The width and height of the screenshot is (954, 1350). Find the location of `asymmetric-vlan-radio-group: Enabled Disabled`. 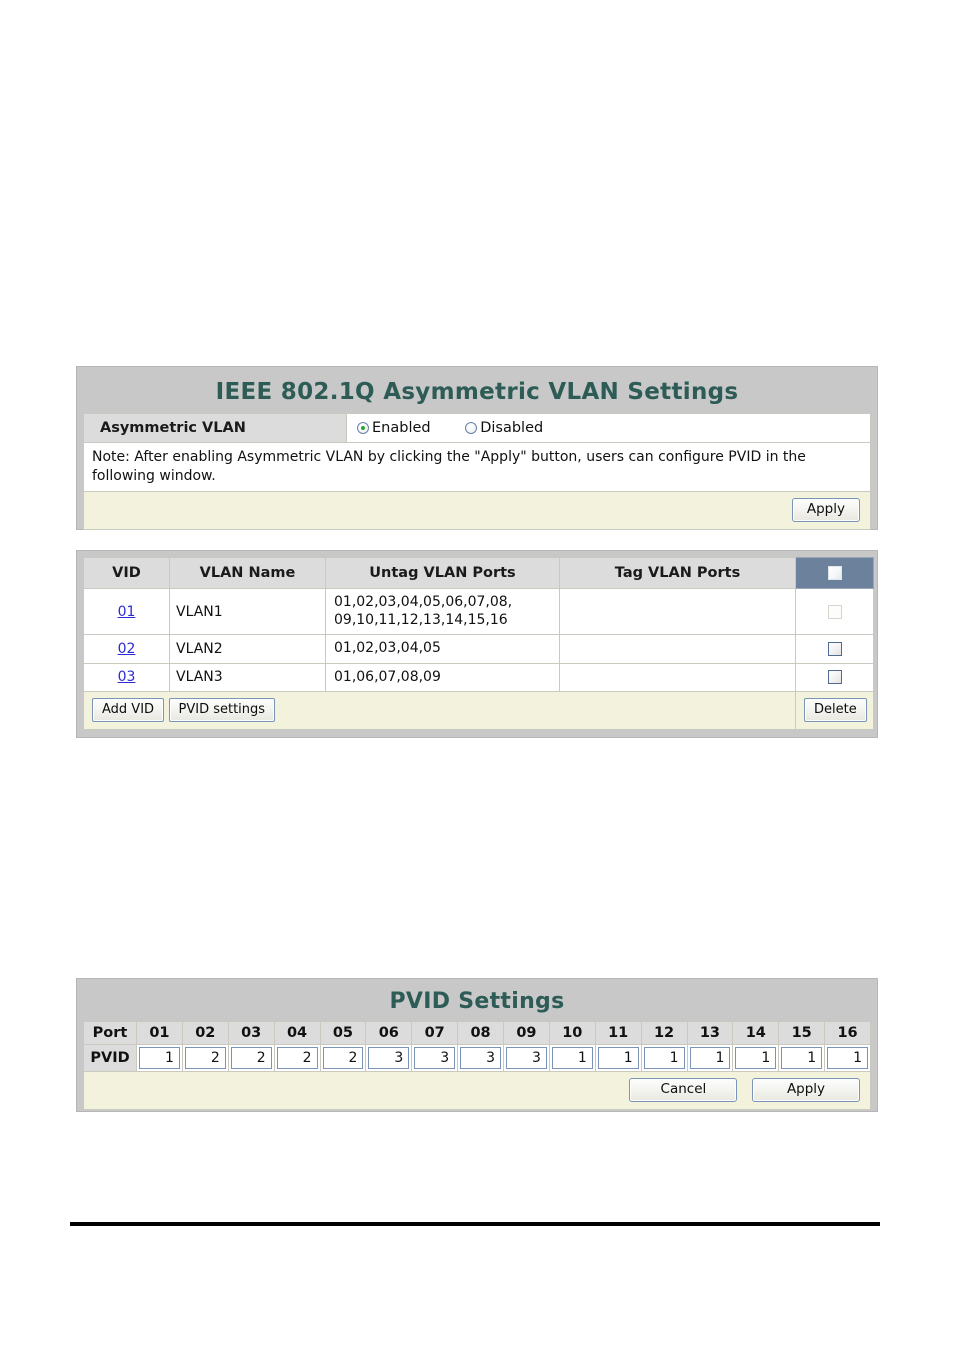

asymmetric-vlan-radio-group: Enabled Disabled is located at coordinates (608, 428).